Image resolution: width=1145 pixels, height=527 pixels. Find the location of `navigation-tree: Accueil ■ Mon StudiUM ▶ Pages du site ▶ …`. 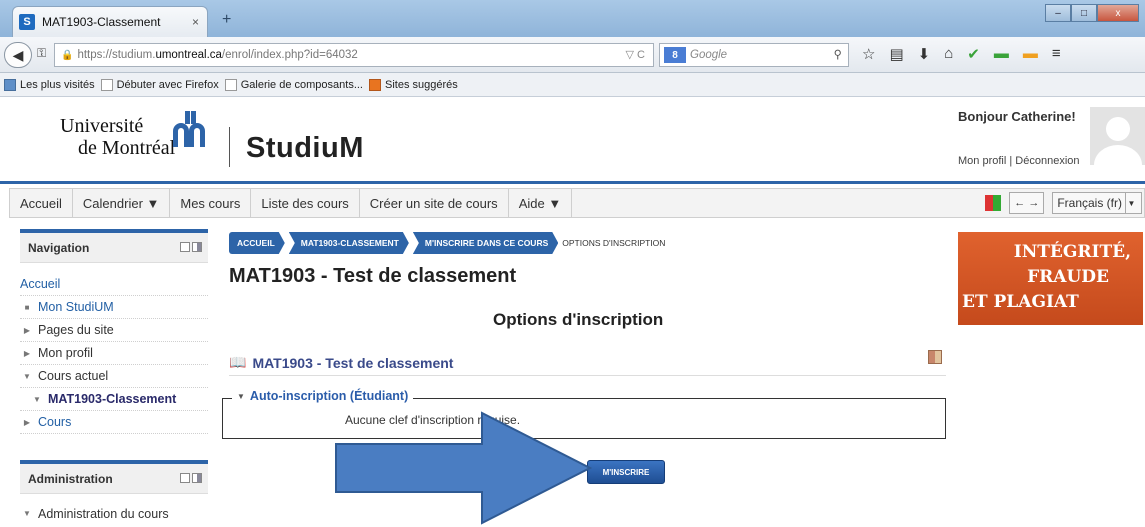

navigation-tree: Accueil ■ Mon StudiUM ▶ Pages du site ▶ … is located at coordinates (114, 348).